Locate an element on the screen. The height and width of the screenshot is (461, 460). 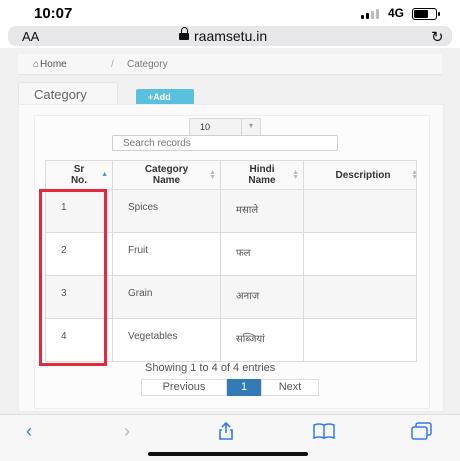
breadcrumb-current: Category is located at coordinates (147, 64).